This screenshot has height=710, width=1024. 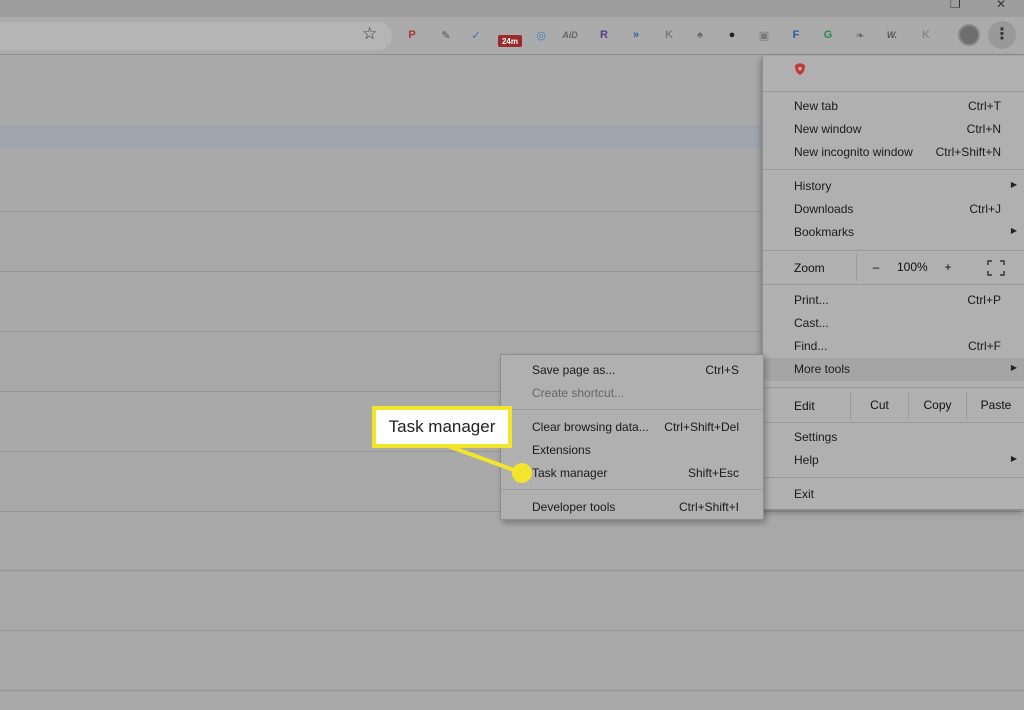 What do you see at coordinates (1002, 35) in the screenshot?
I see `chrome-menu-button: ⋮` at bounding box center [1002, 35].